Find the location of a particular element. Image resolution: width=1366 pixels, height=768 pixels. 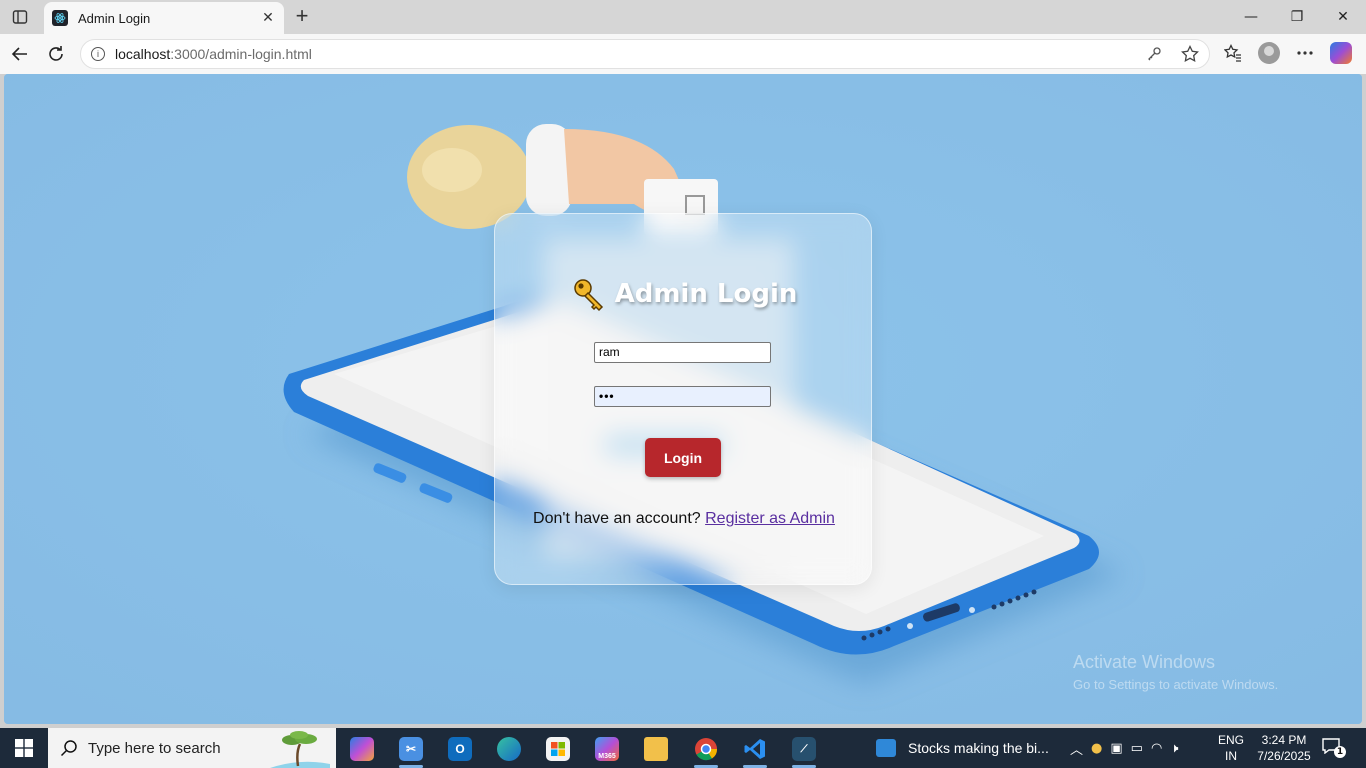

search-placeholder: Type here to search is located at coordinates (154, 748).